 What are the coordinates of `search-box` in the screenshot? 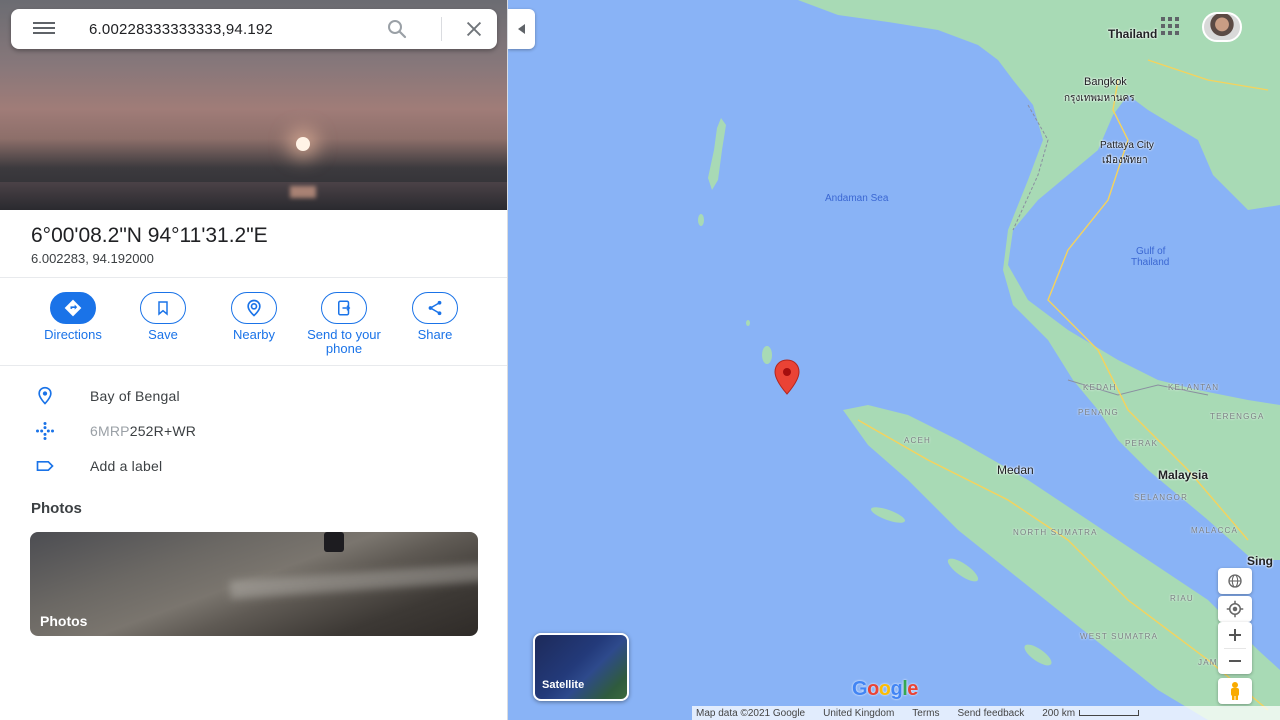 It's located at (254, 29).